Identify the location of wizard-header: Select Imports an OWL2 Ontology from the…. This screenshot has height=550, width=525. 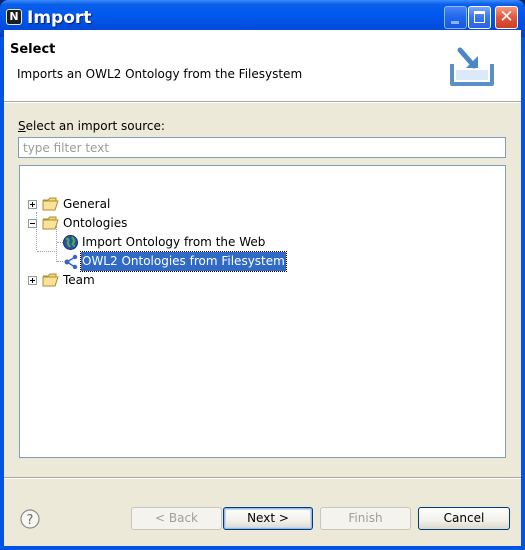
(262, 66).